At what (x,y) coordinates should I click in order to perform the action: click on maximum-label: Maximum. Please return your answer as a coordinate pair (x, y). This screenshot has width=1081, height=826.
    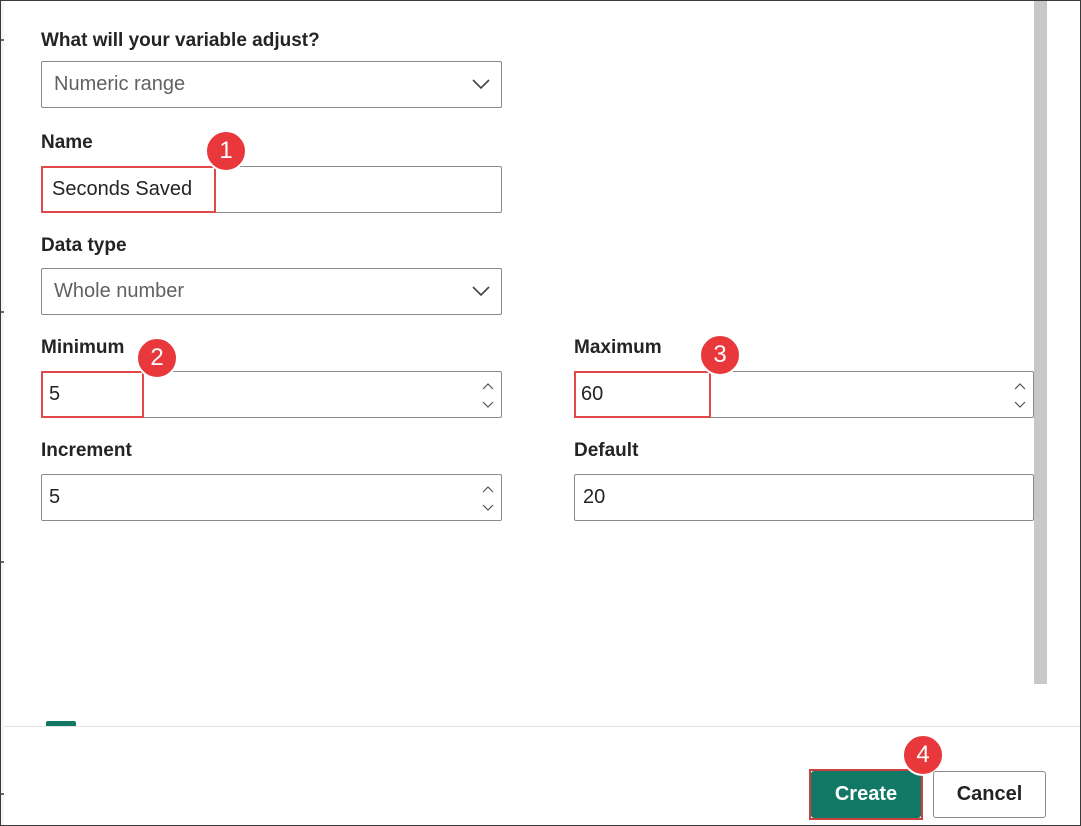
    Looking at the image, I should click on (618, 347).